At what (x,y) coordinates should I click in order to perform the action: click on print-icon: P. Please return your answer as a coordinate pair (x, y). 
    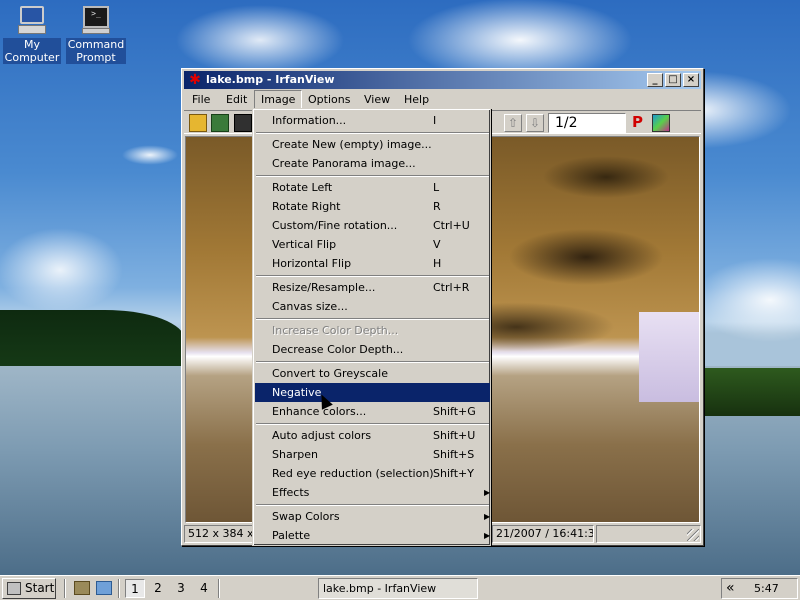
    Looking at the image, I should click on (637, 122).